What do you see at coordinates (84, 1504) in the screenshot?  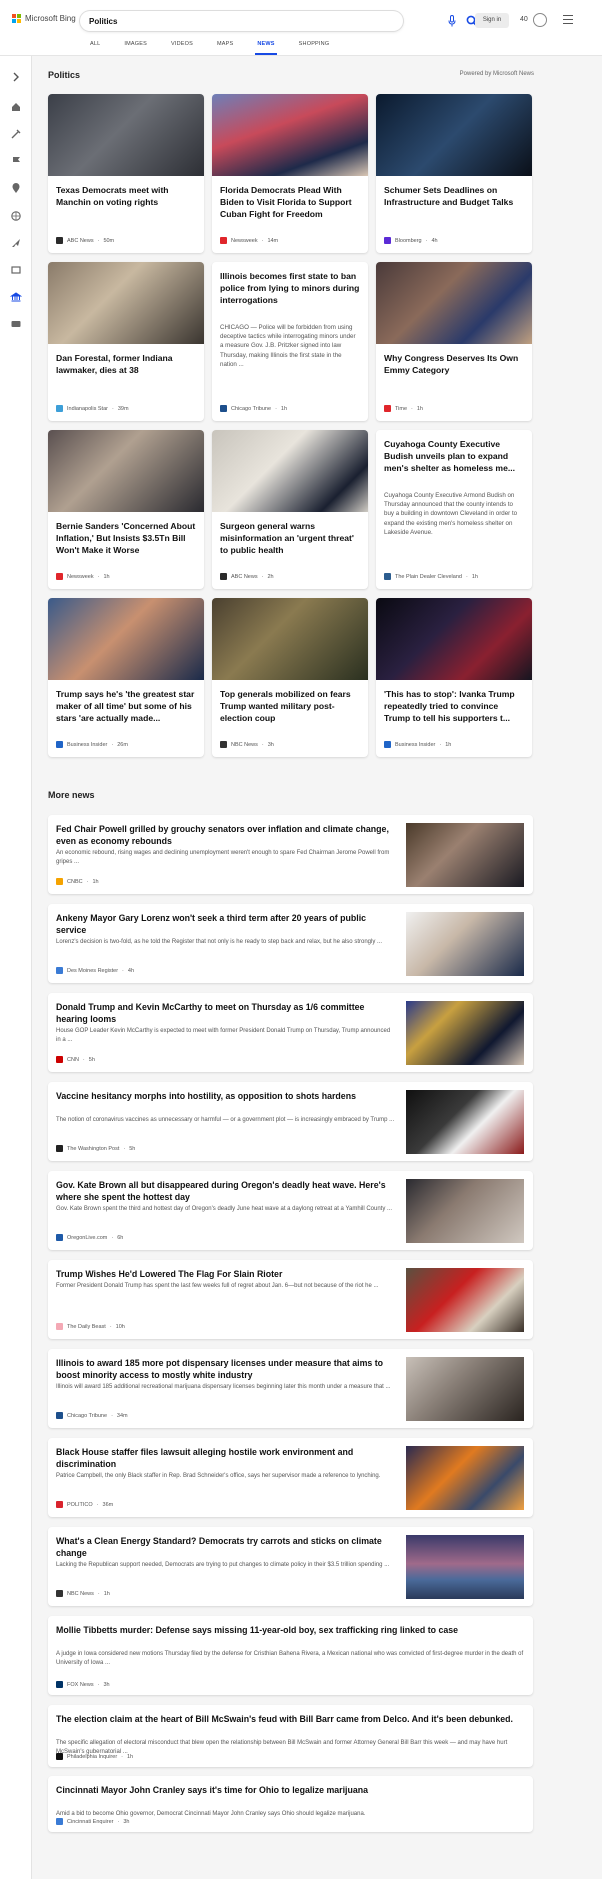 I see `news-row-source: POLITICO · 36m` at bounding box center [84, 1504].